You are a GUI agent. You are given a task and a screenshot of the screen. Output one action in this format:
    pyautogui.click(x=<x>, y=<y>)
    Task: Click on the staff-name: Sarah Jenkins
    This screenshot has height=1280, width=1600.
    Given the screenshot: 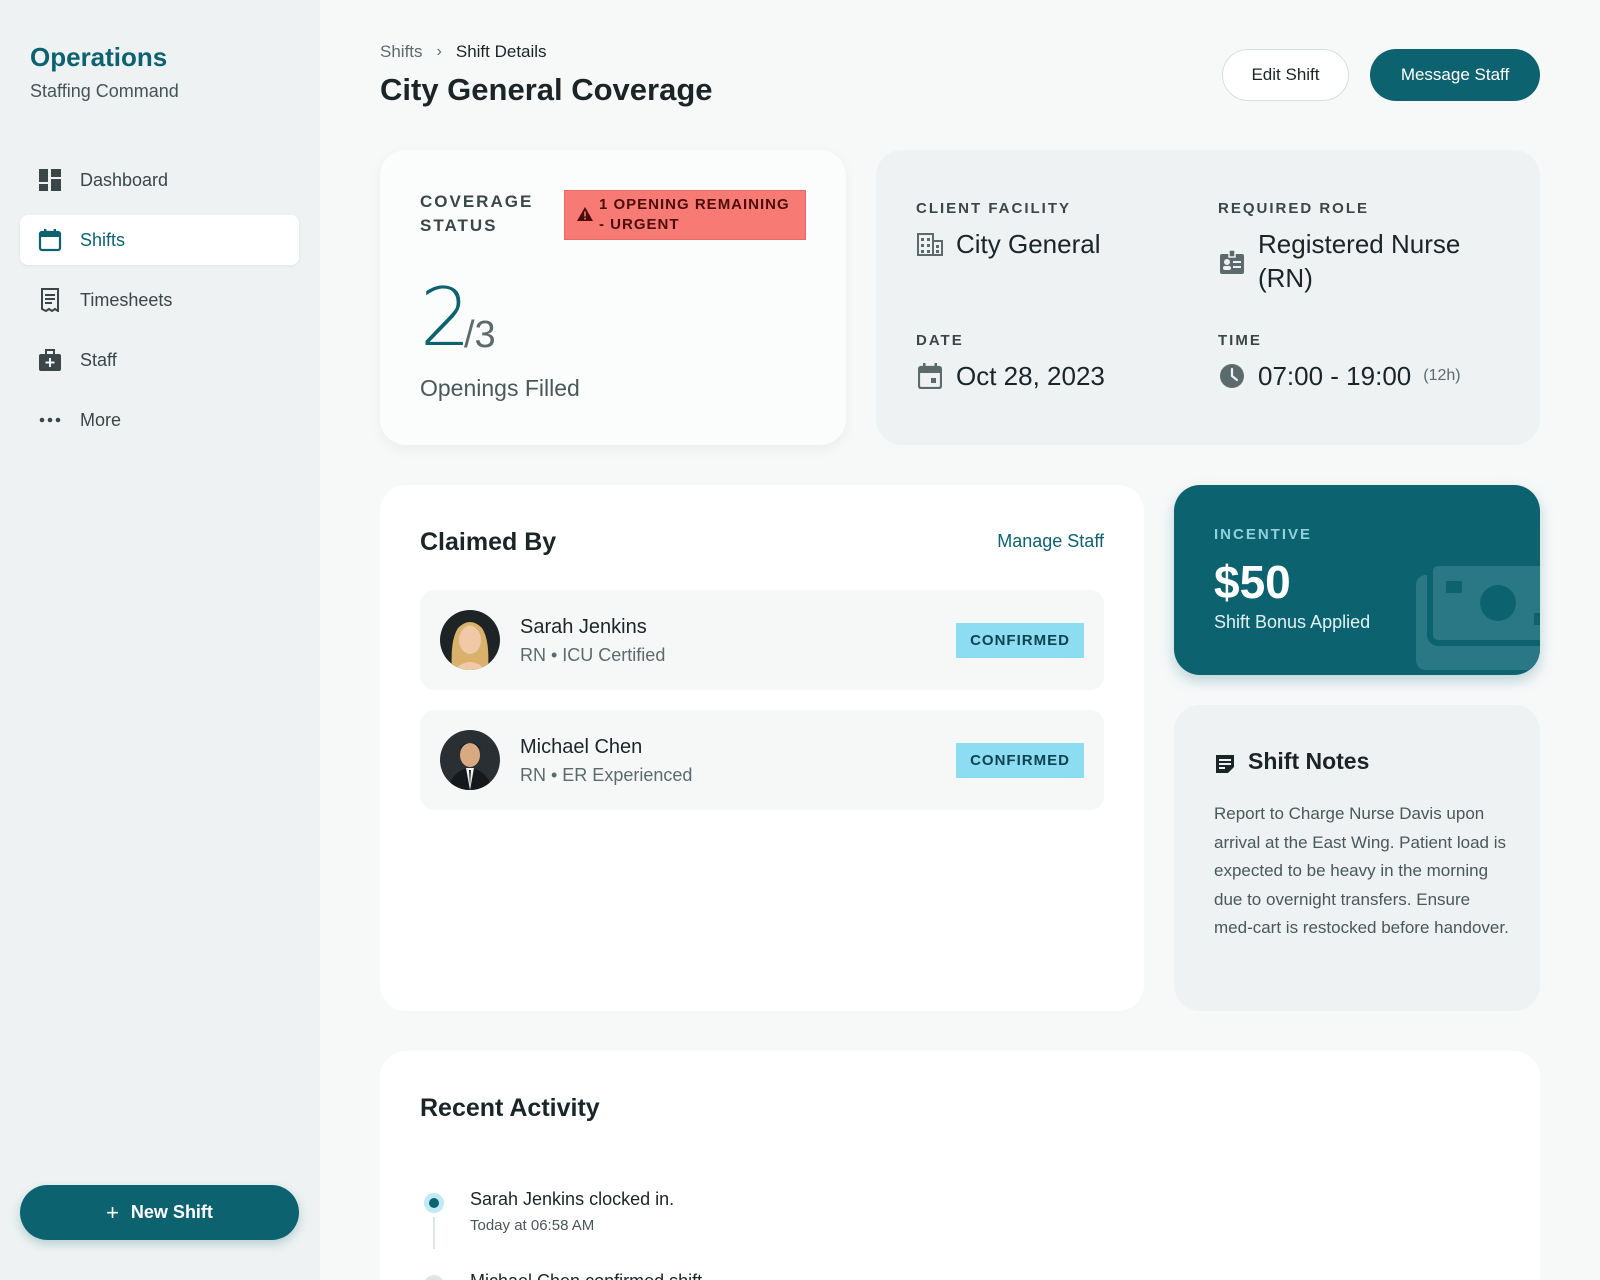 What is the action you would take?
    pyautogui.click(x=583, y=627)
    